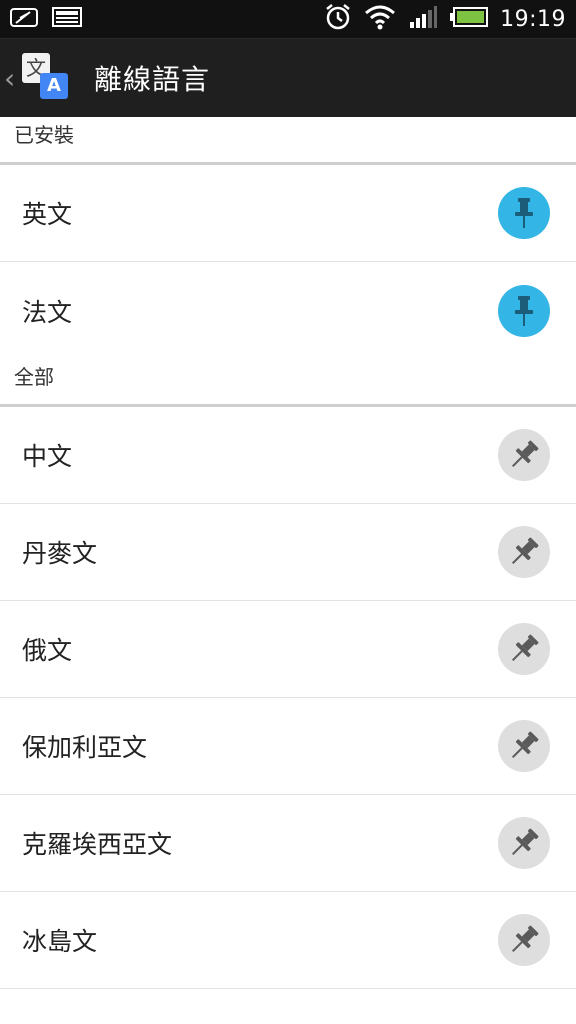  What do you see at coordinates (85, 747) in the screenshot?
I see `language-label: 保加利亞文` at bounding box center [85, 747].